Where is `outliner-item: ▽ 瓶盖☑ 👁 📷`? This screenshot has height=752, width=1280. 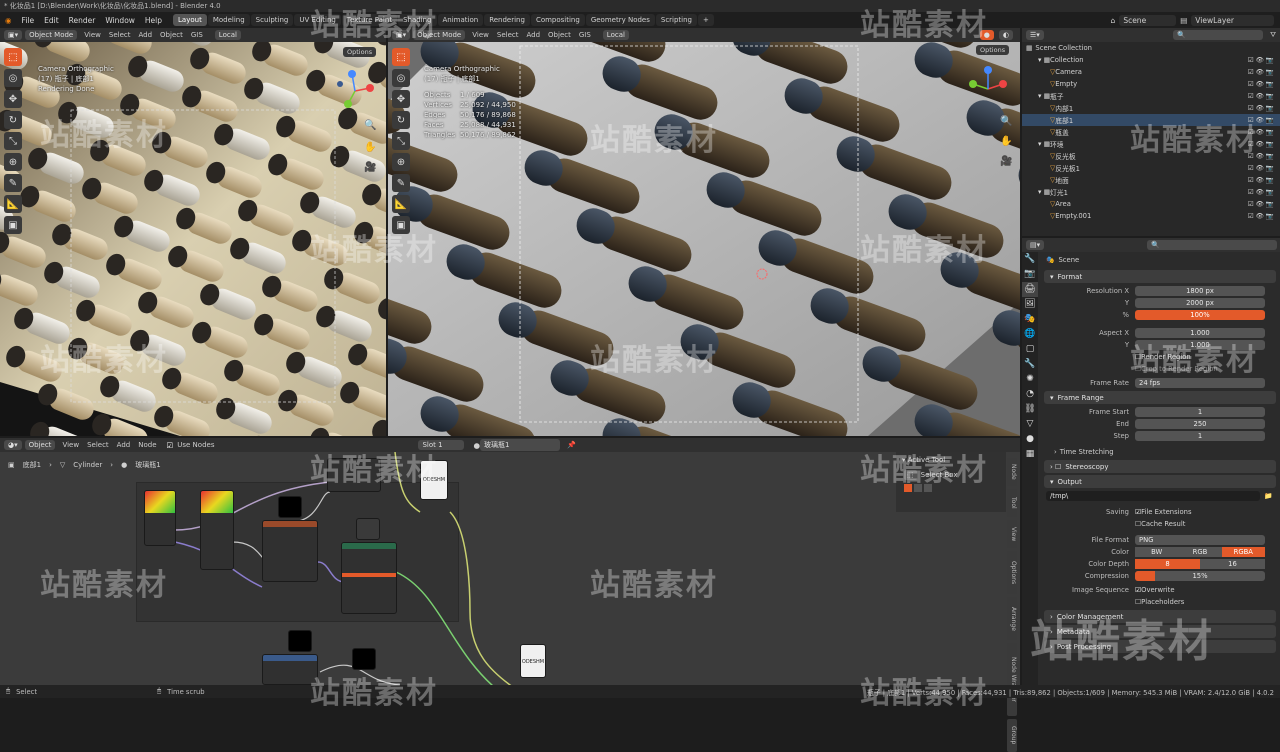
outliner-item: ▽ 瓶盖☑ 👁 📷 is located at coordinates (1151, 132).